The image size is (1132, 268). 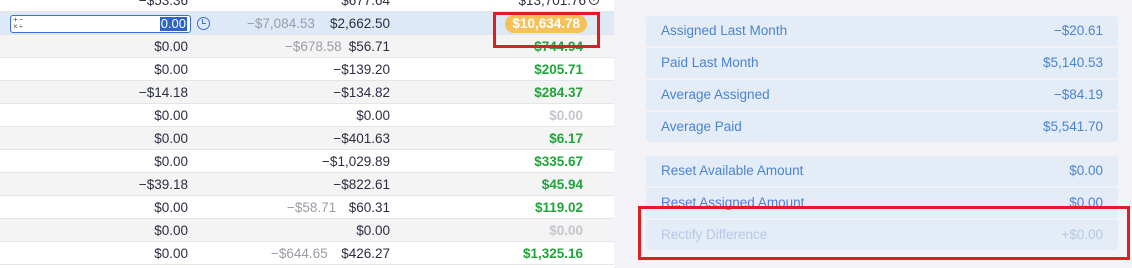 What do you see at coordinates (701, 126) in the screenshot?
I see `stat-label: Average Paid` at bounding box center [701, 126].